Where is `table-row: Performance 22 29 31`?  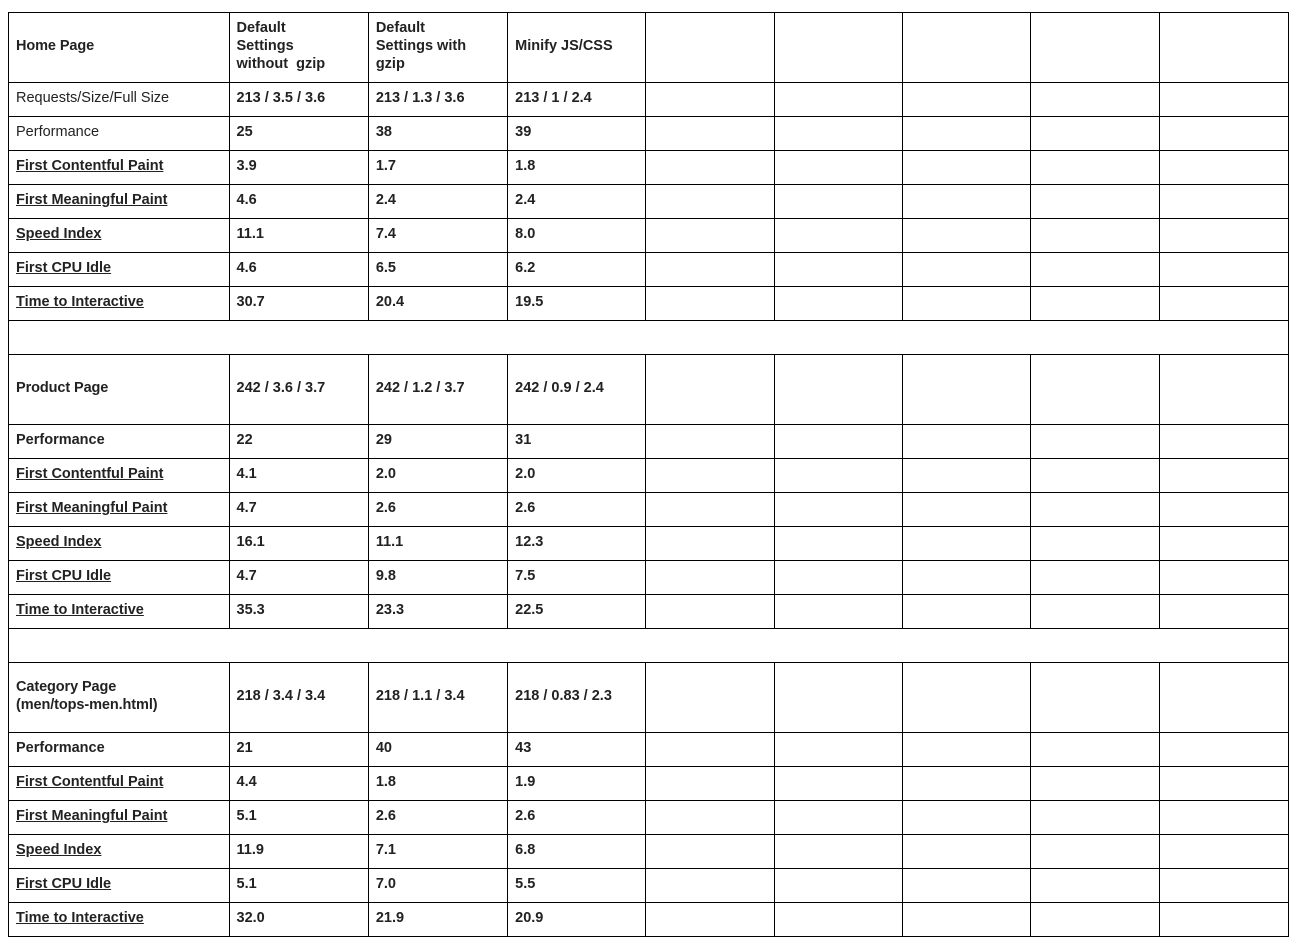 table-row: Performance 22 29 31 is located at coordinates (649, 441).